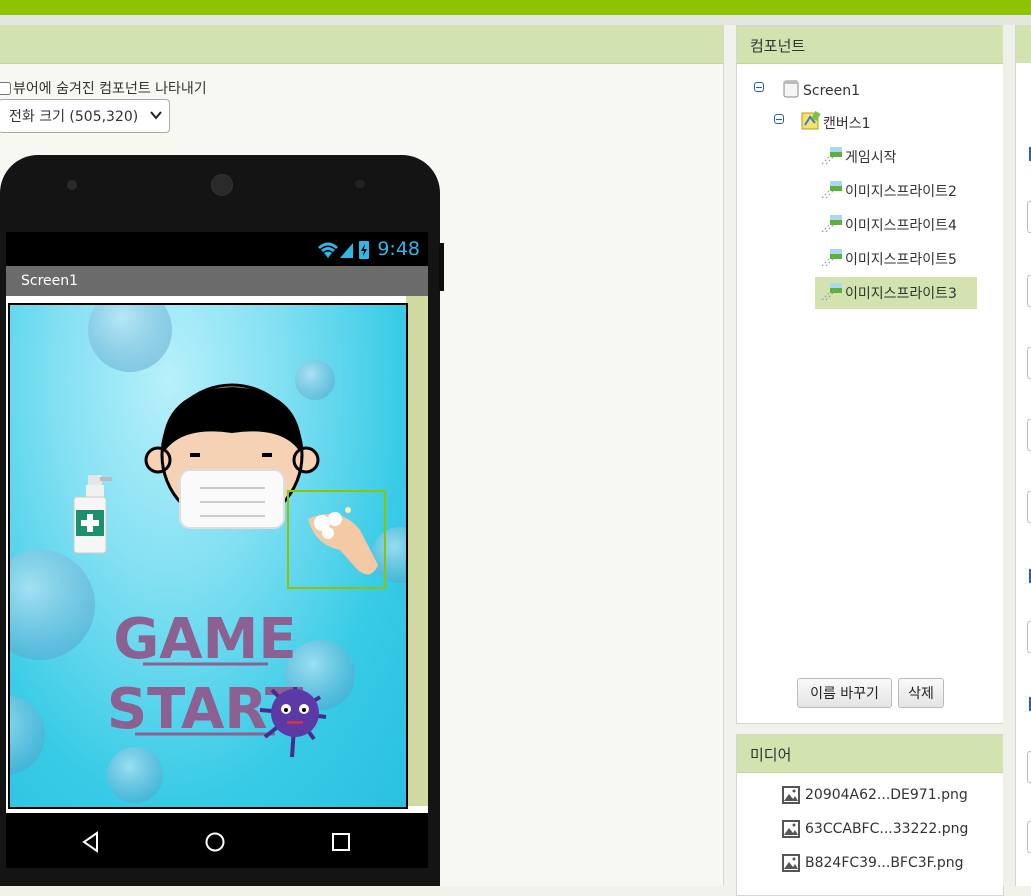 The height and width of the screenshot is (896, 1031). I want to click on collapse-canvas1-icon, so click(779, 119).